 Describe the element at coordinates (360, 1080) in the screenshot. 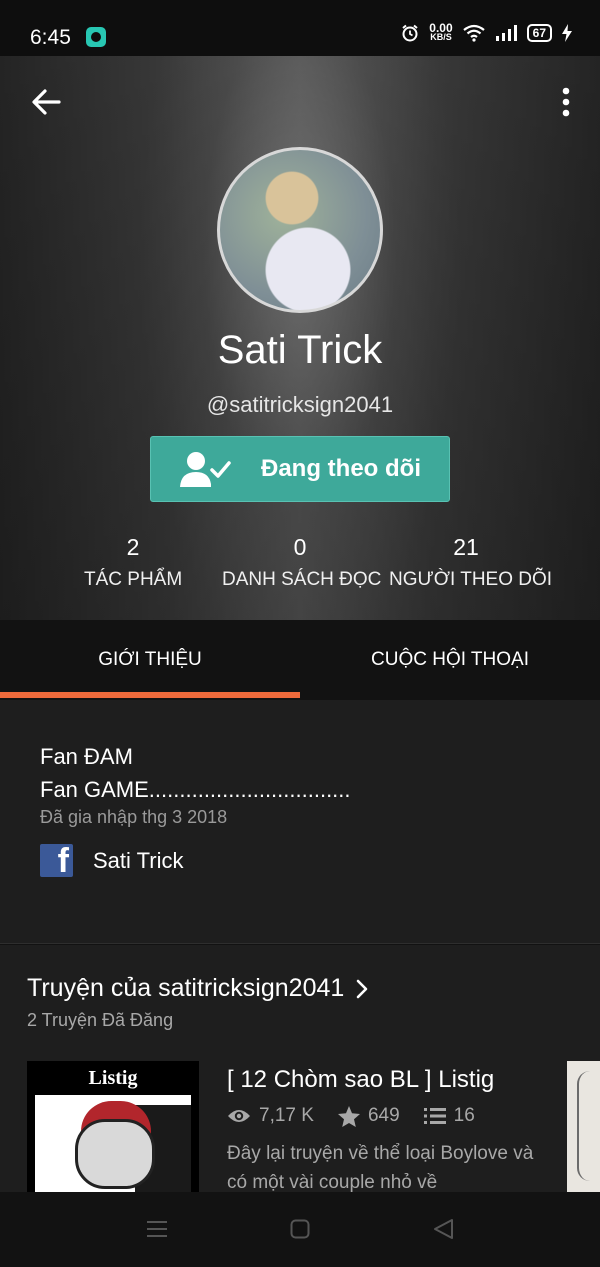

I see `story-title: [ 12 Chòm sao BL ] Listig` at that location.